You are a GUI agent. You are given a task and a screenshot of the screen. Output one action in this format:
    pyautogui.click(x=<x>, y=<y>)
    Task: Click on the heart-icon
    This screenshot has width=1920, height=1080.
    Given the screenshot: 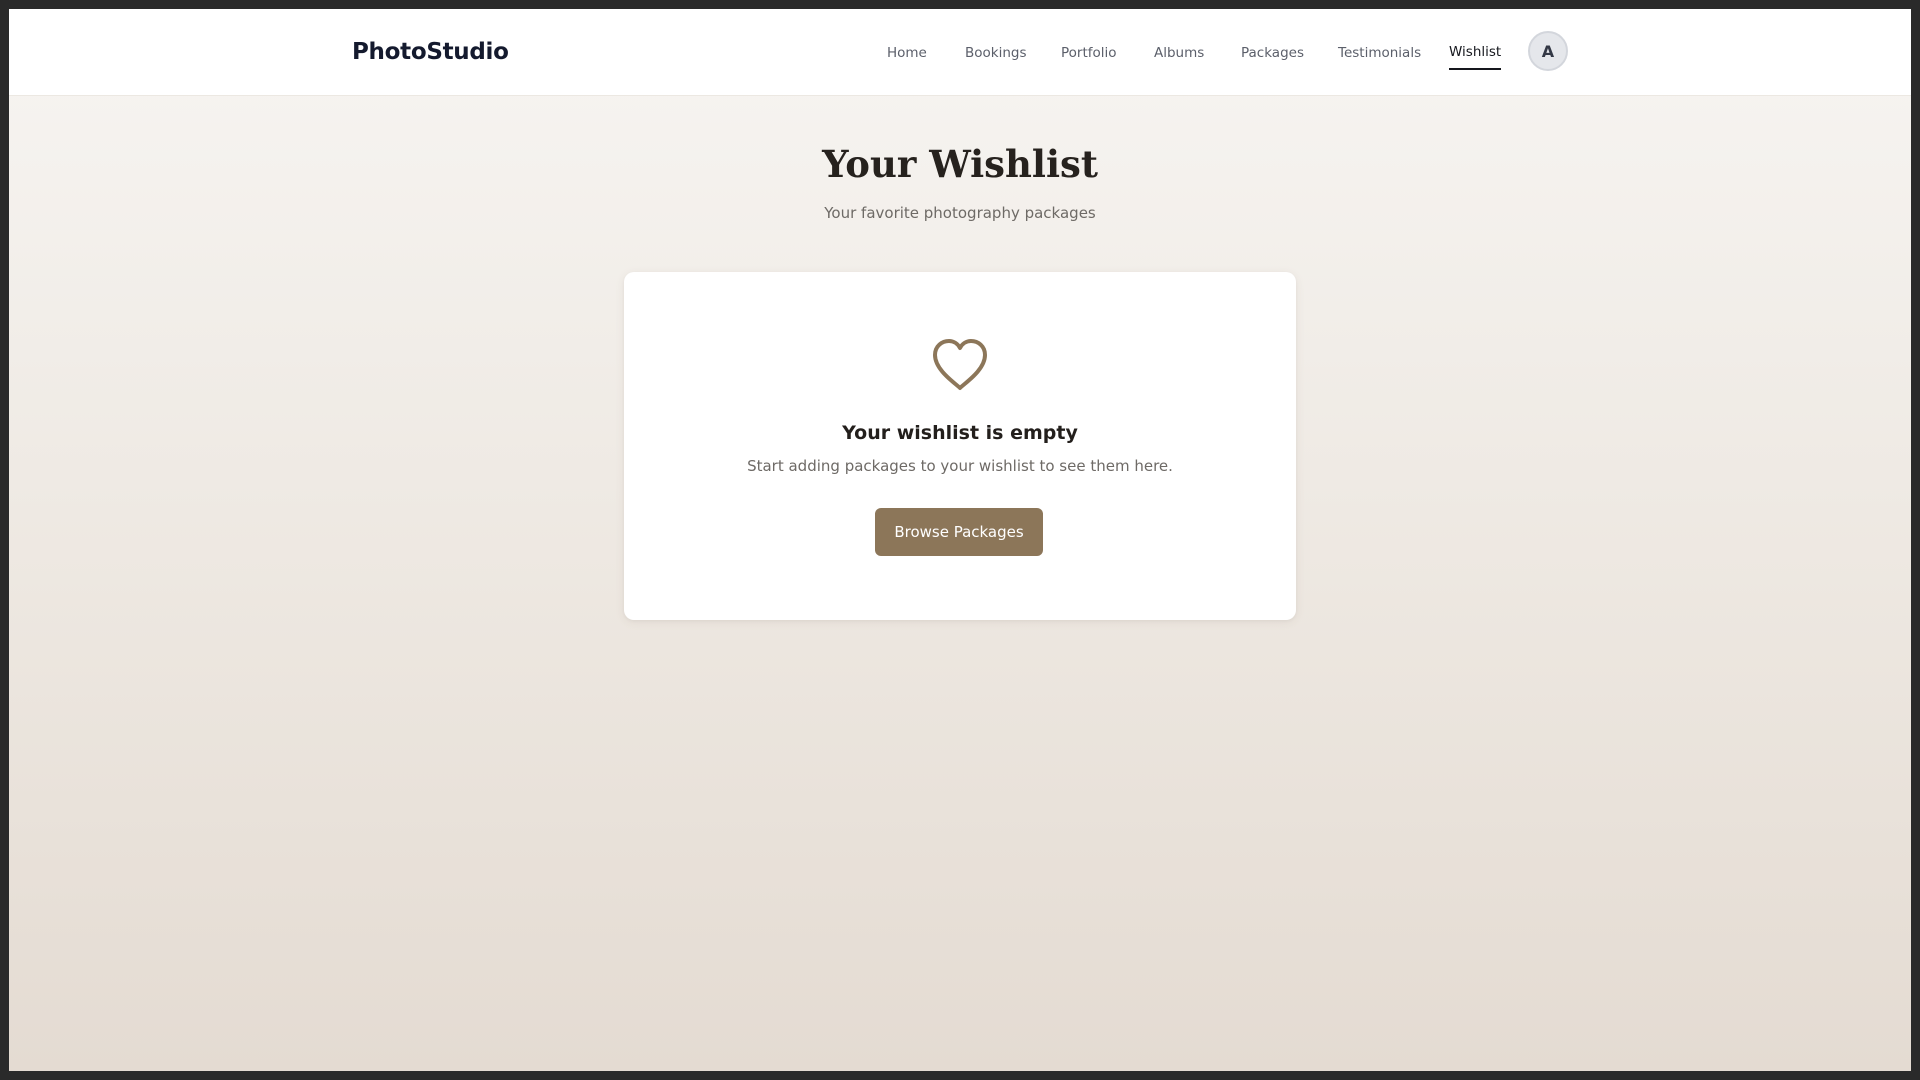 What is the action you would take?
    pyautogui.click(x=960, y=365)
    